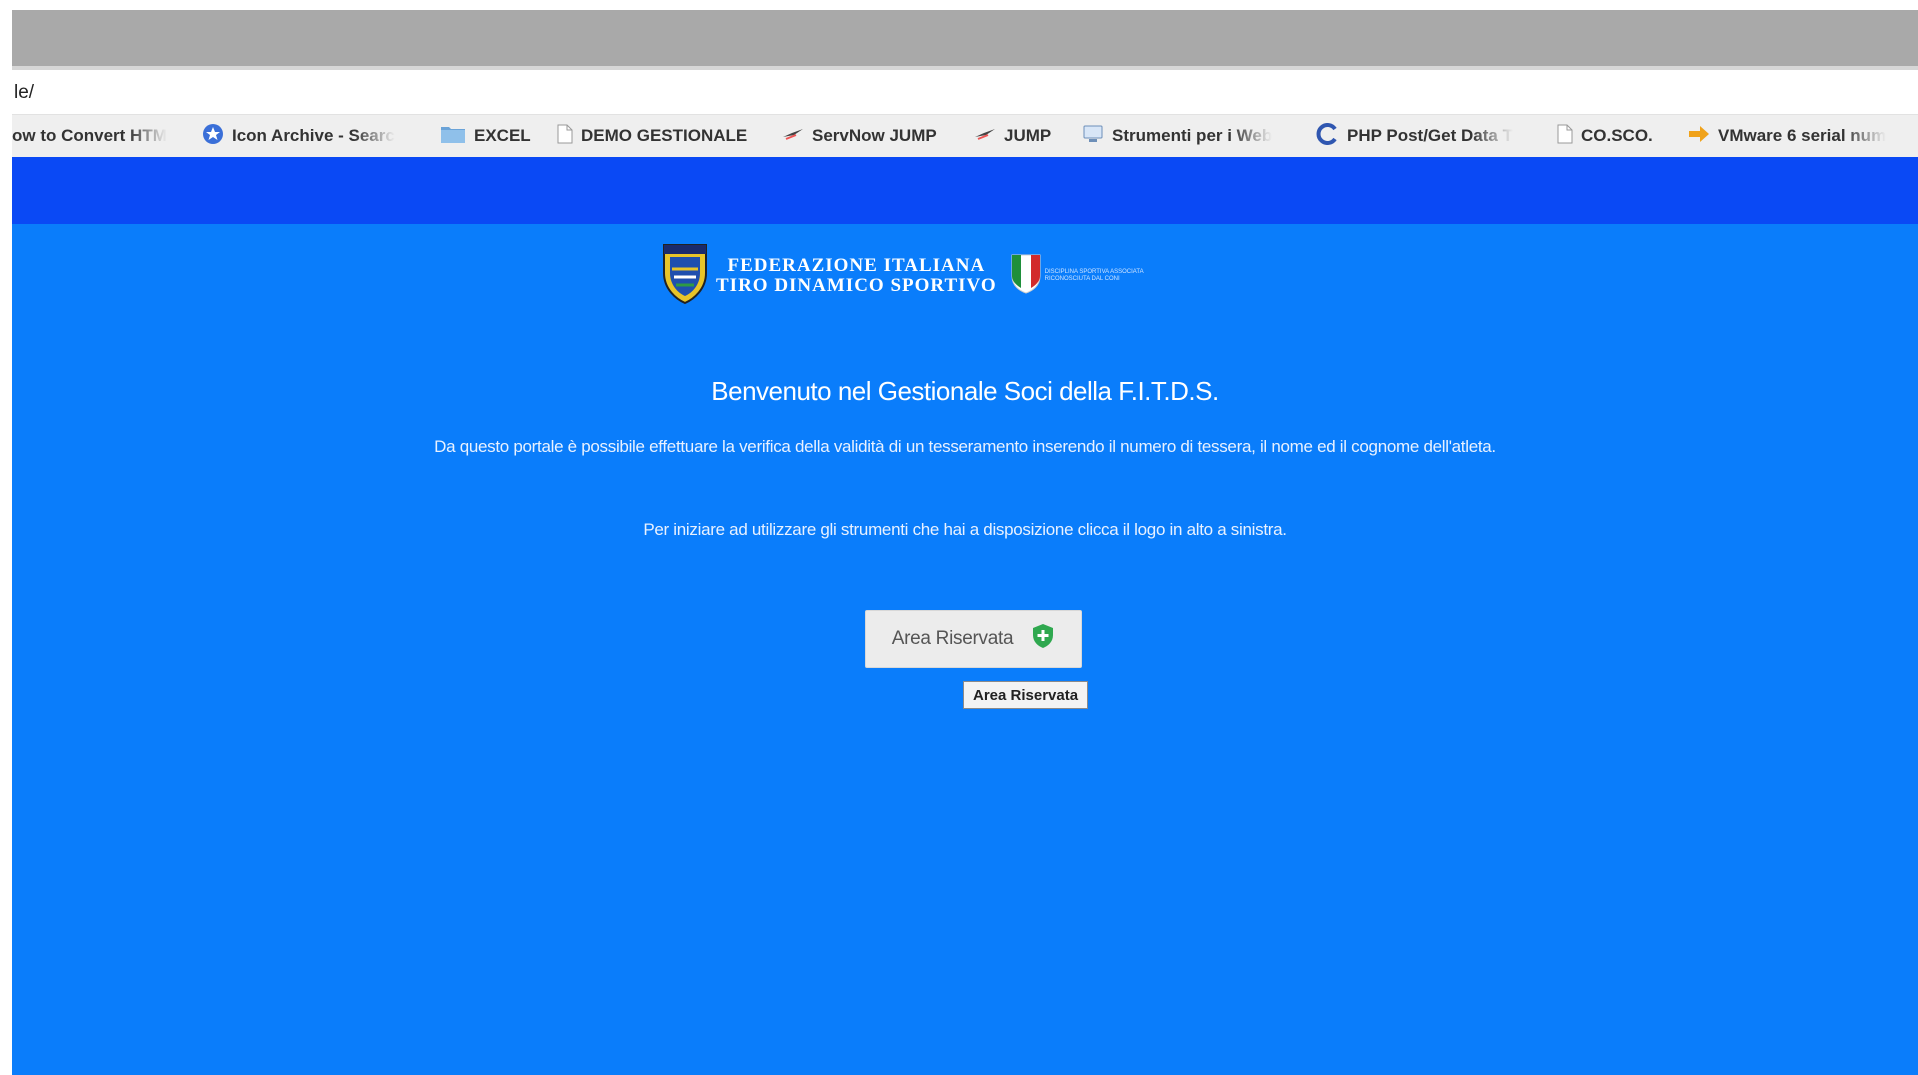  Describe the element at coordinates (1093, 136) in the screenshot. I see `web-tools-icon` at that location.